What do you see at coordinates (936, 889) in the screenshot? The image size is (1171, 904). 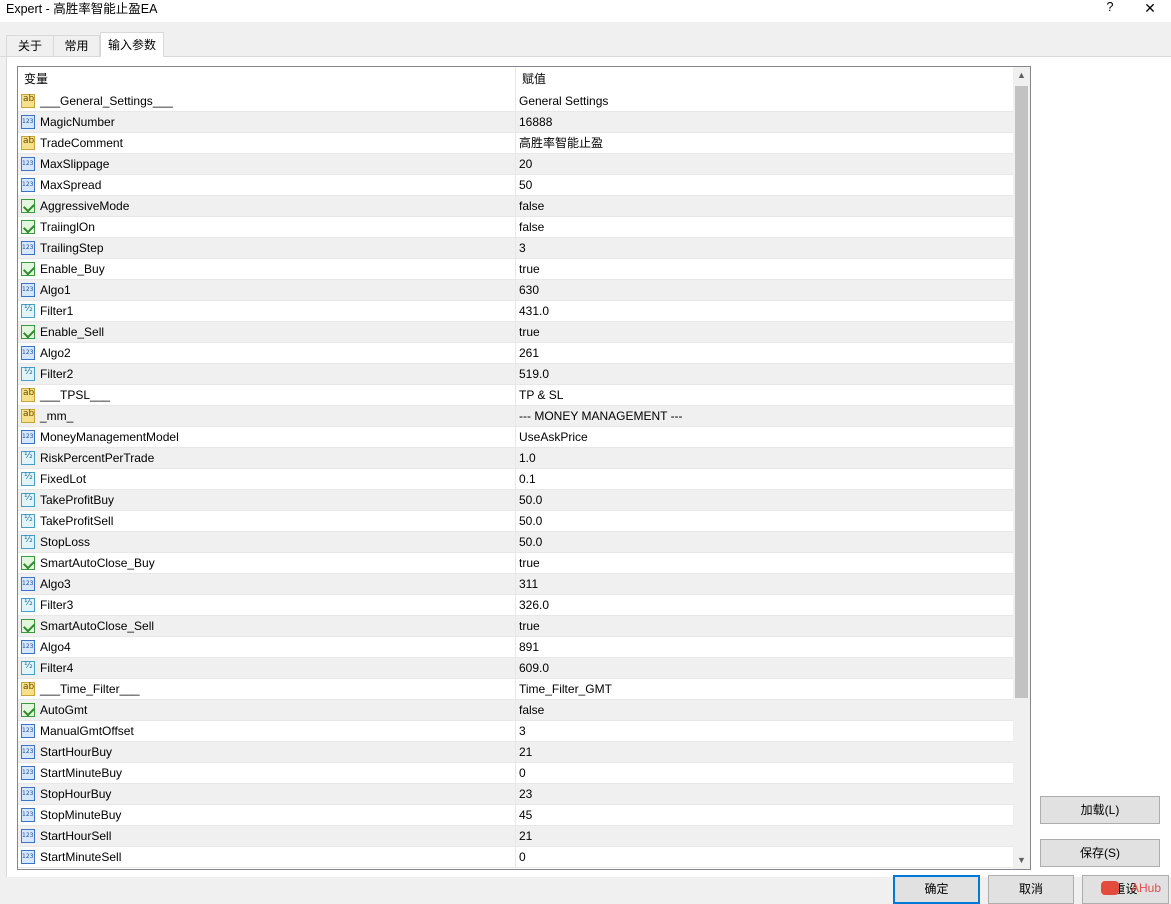 I see `ok-button: 确定` at bounding box center [936, 889].